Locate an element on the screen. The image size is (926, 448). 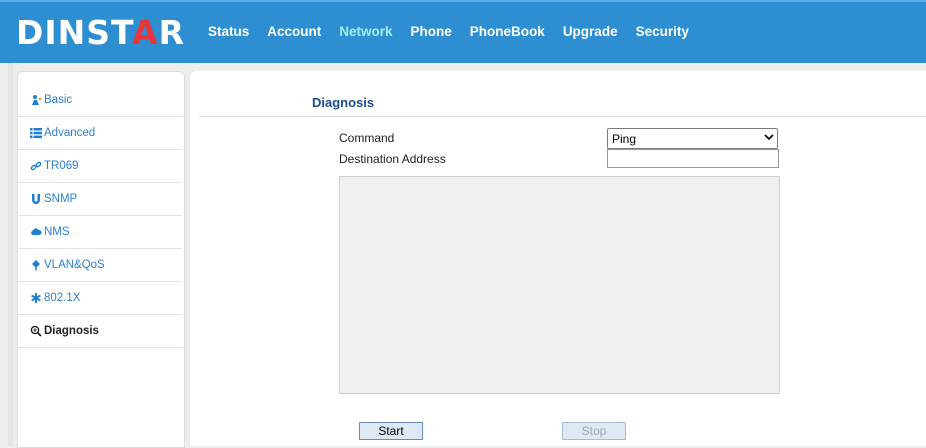
sidebar-item-label: Diagnosis is located at coordinates (71, 331).